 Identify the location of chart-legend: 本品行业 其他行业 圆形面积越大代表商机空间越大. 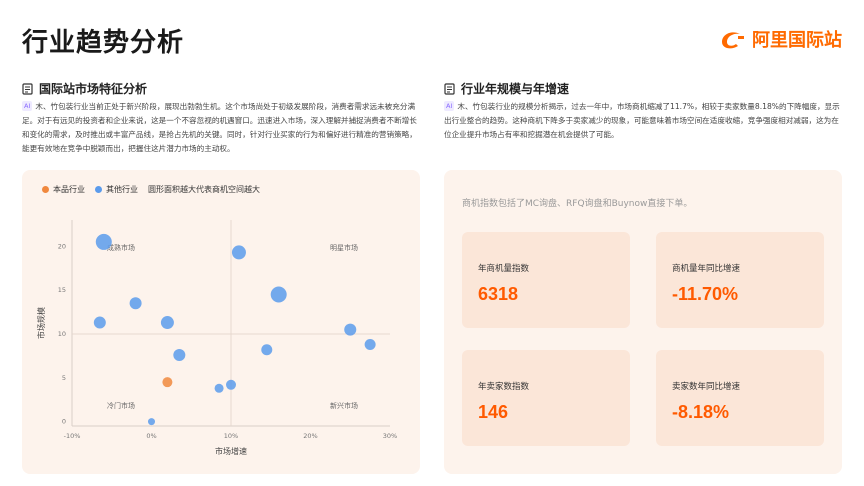
(151, 189).